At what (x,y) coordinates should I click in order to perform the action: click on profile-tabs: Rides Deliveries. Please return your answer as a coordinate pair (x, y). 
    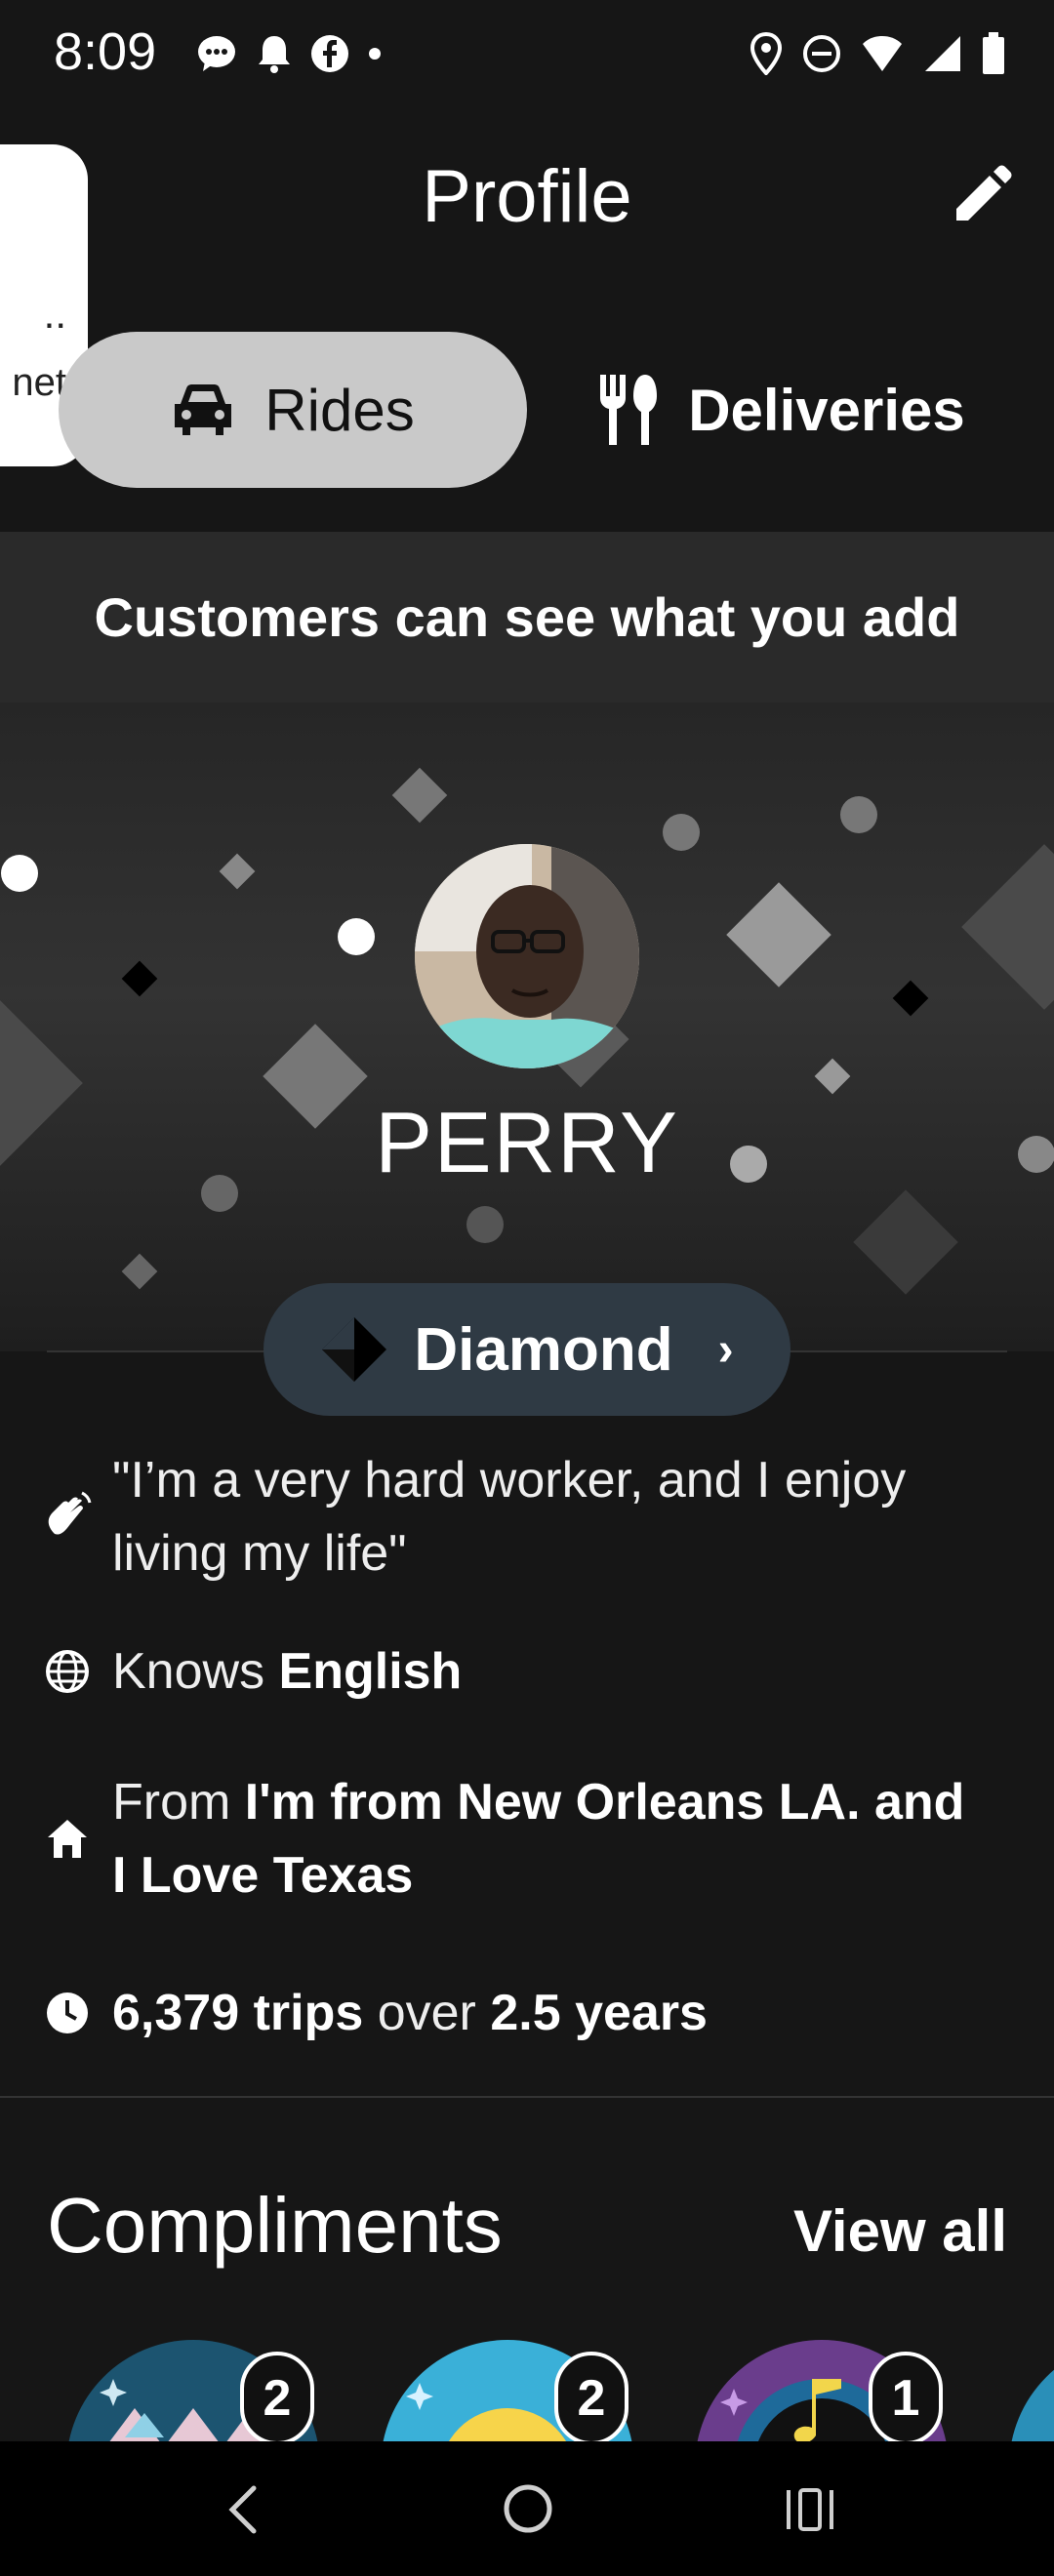
    Looking at the image, I should click on (527, 407).